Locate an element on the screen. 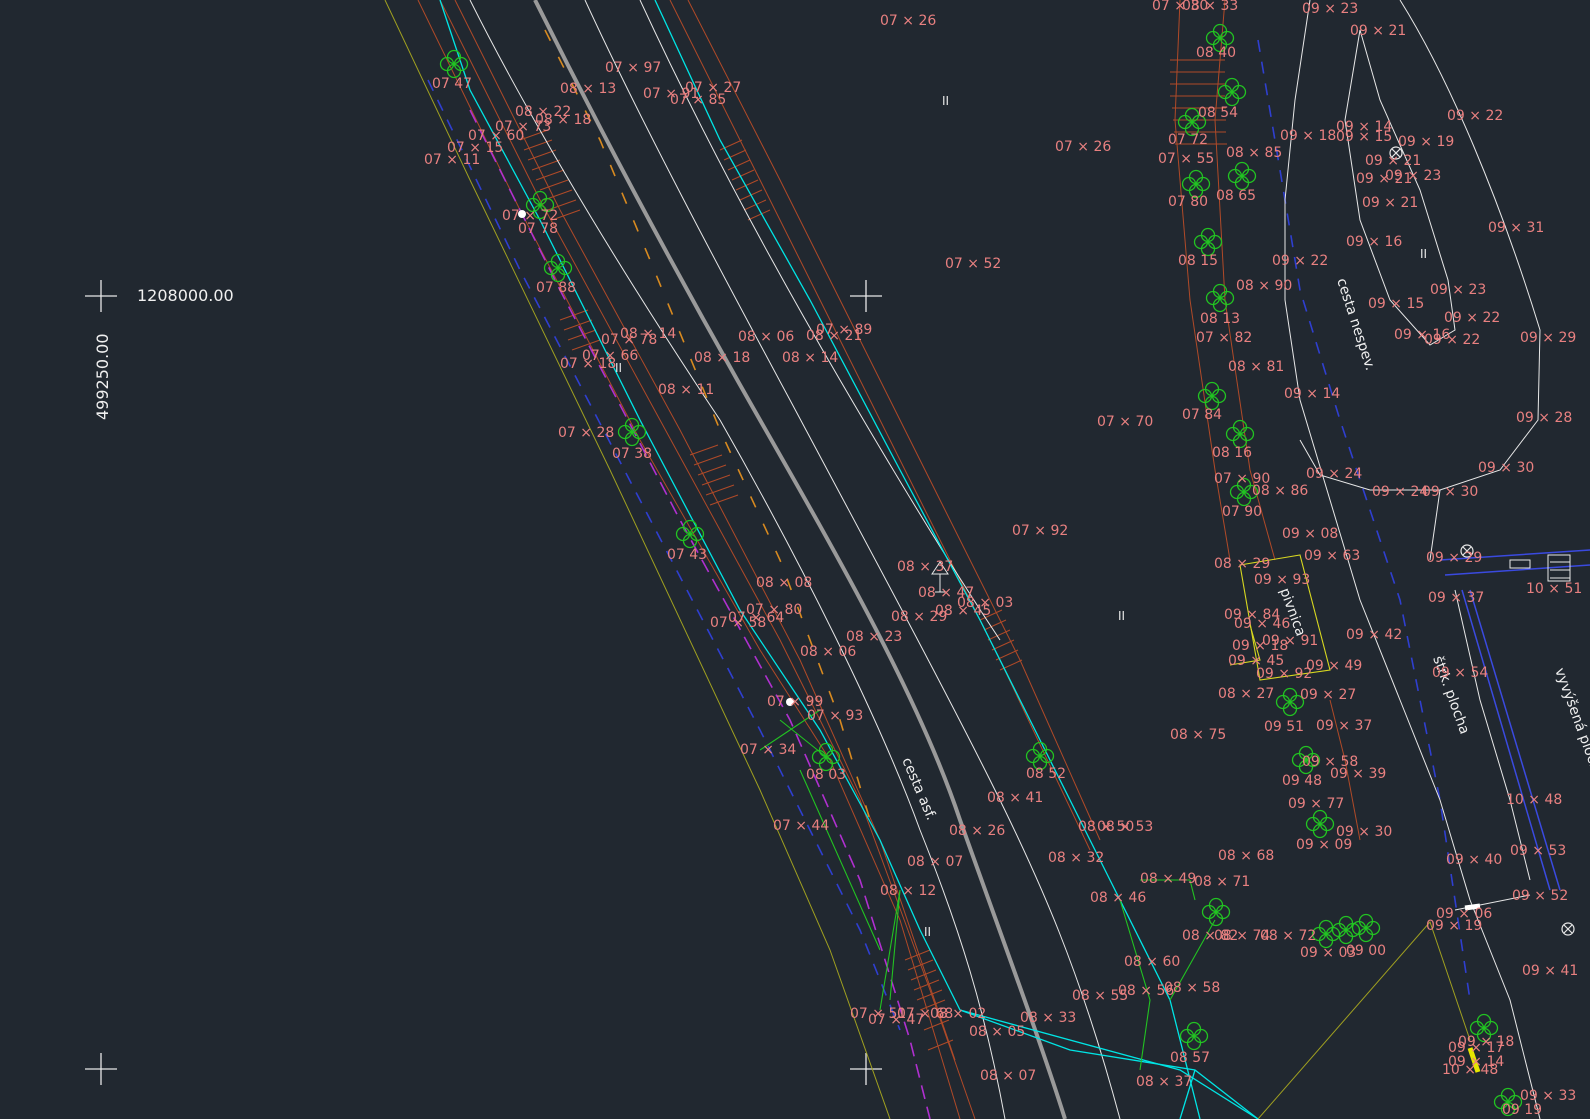 The width and height of the screenshot is (1590, 1119). survey-point-label: 09 51 is located at coordinates (1284, 727).